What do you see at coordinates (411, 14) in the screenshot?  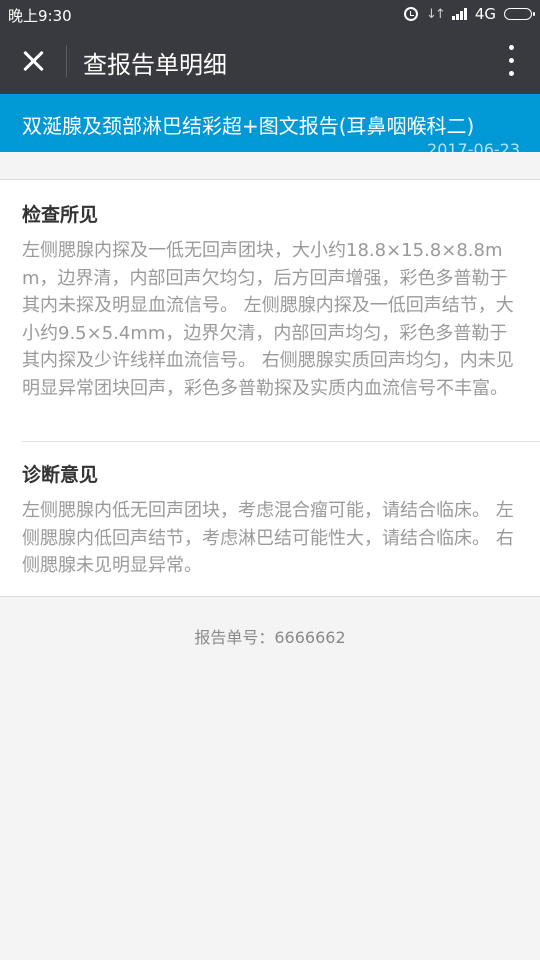 I see `alarm-icon` at bounding box center [411, 14].